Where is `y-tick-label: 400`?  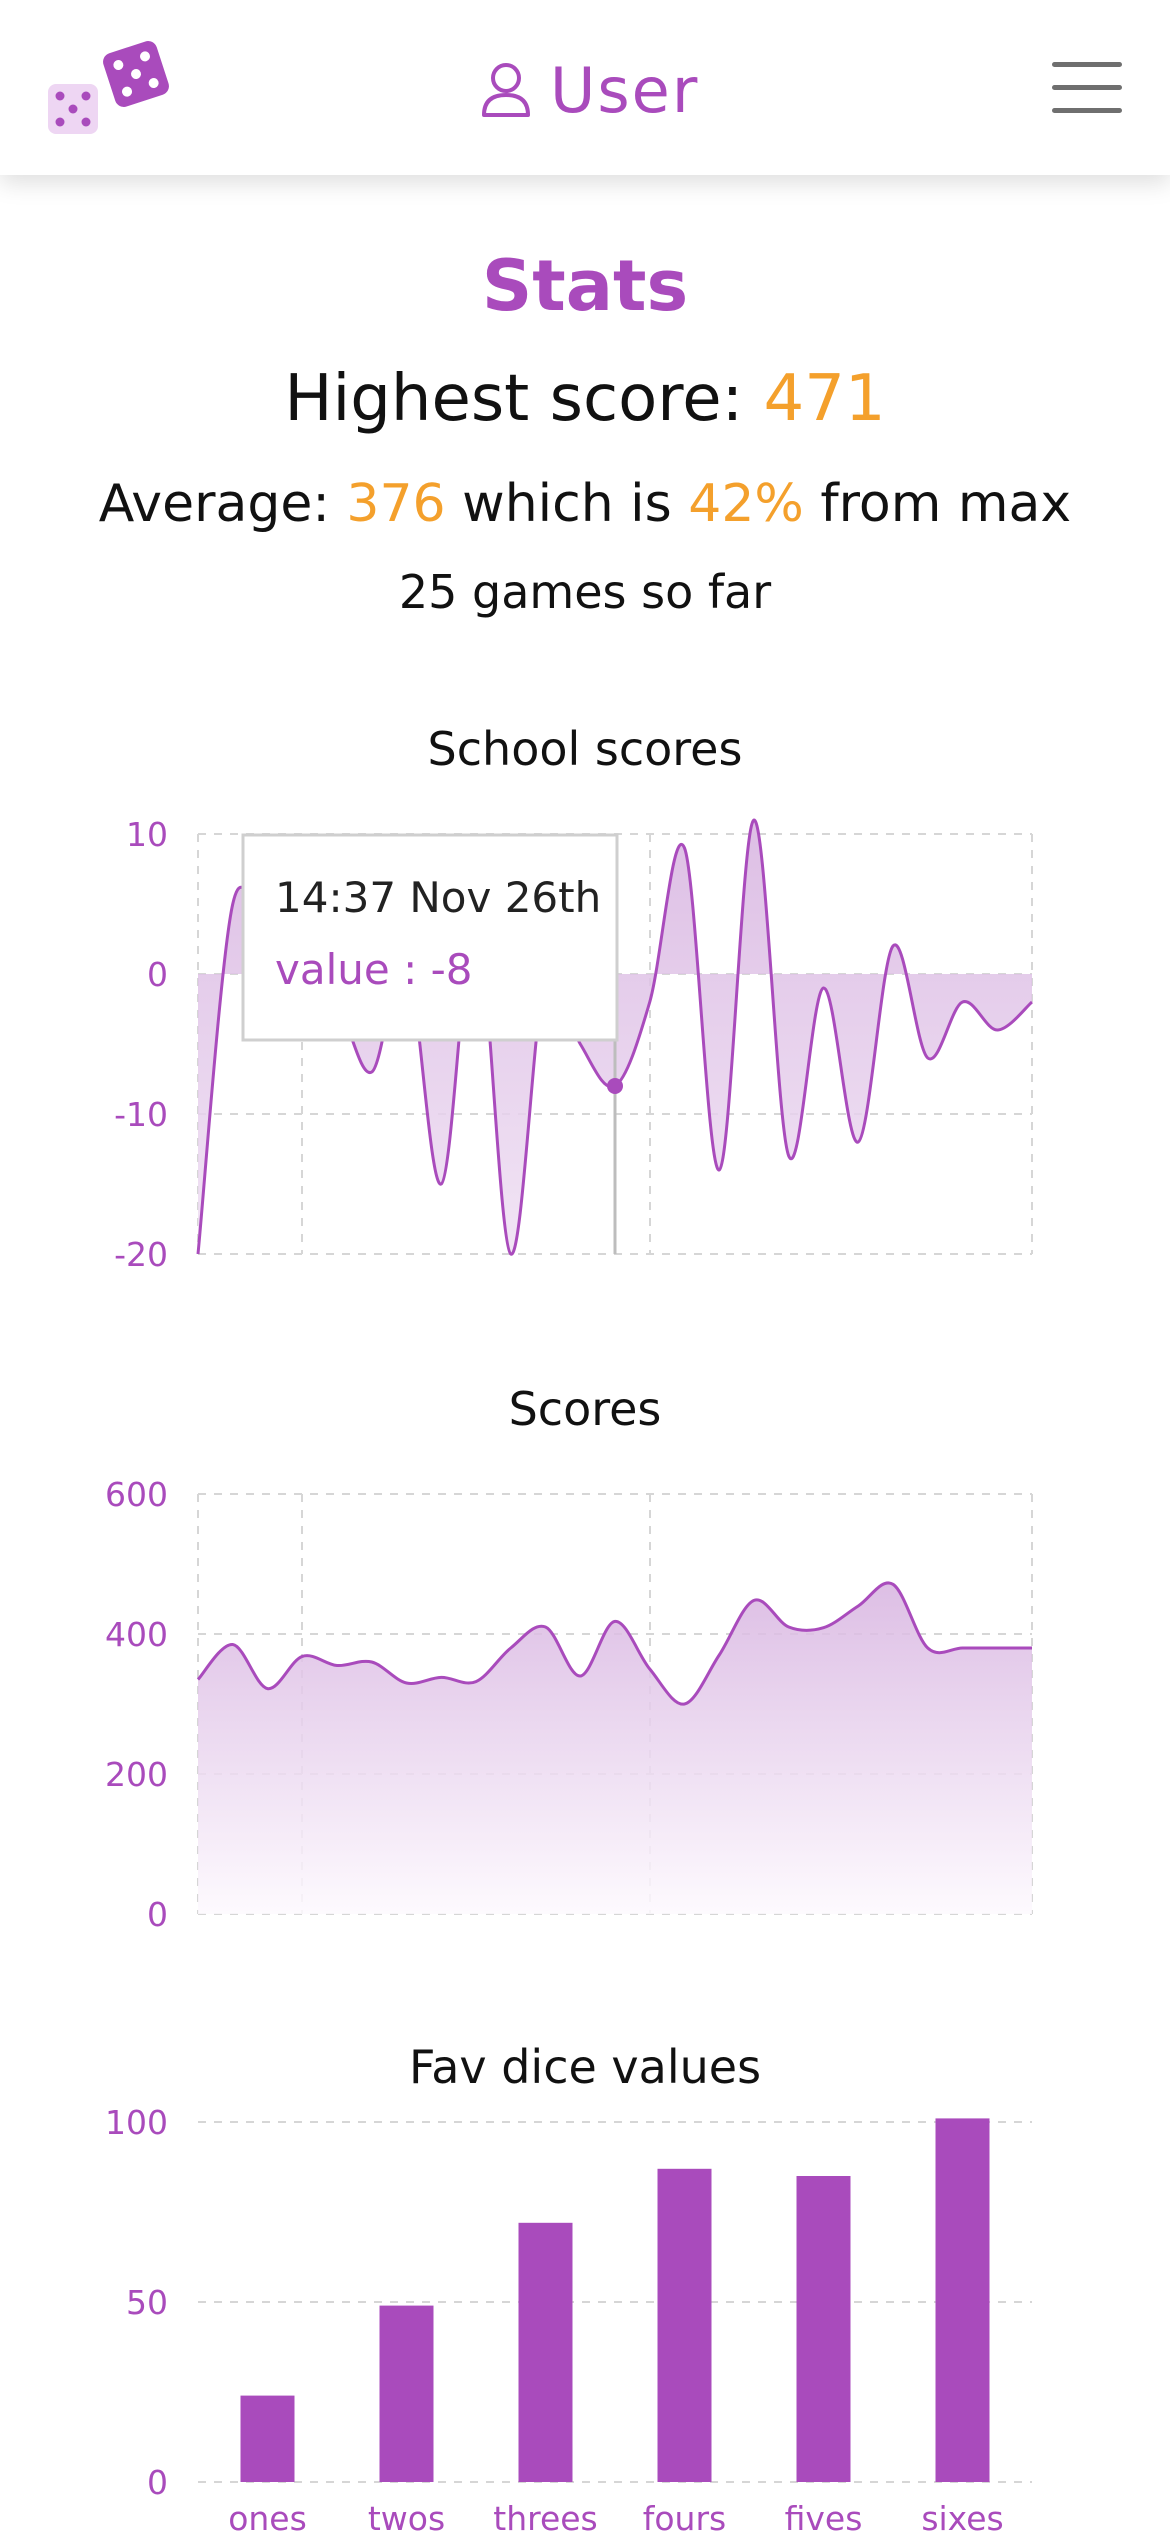 y-tick-label: 400 is located at coordinates (136, 1634).